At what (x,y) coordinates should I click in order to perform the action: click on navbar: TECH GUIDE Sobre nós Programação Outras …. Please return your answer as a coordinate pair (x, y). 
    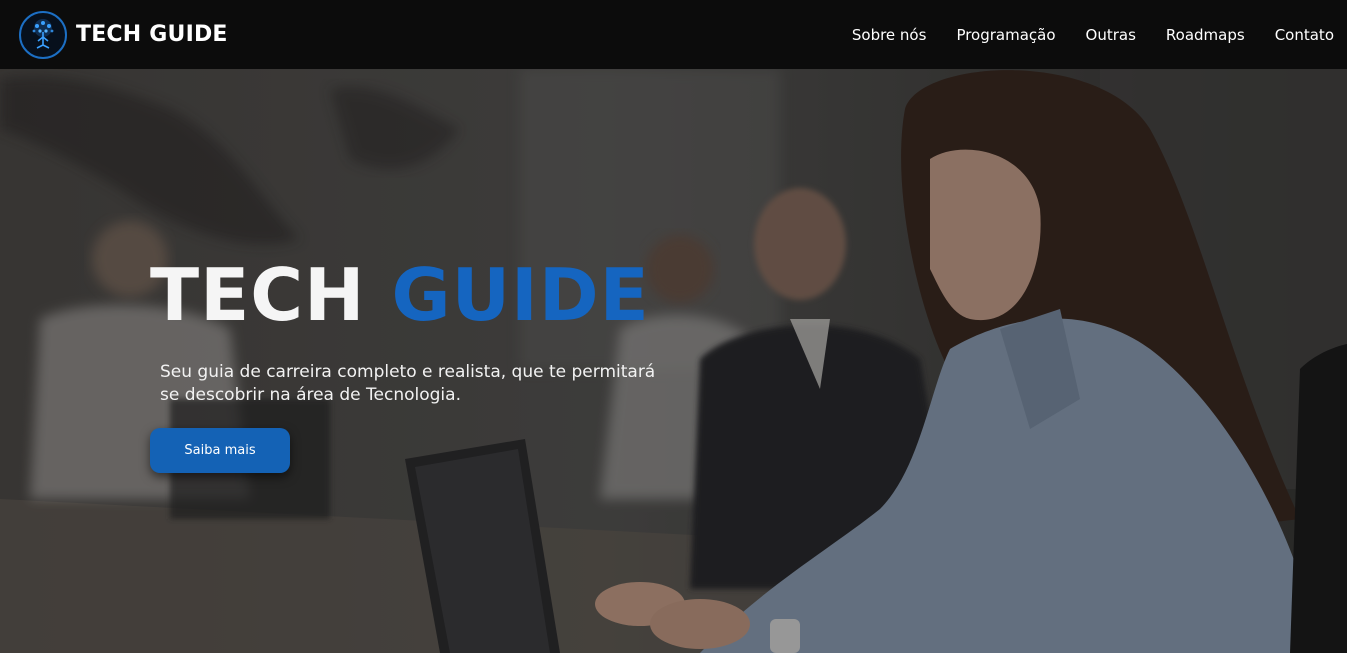
    Looking at the image, I should click on (673, 34).